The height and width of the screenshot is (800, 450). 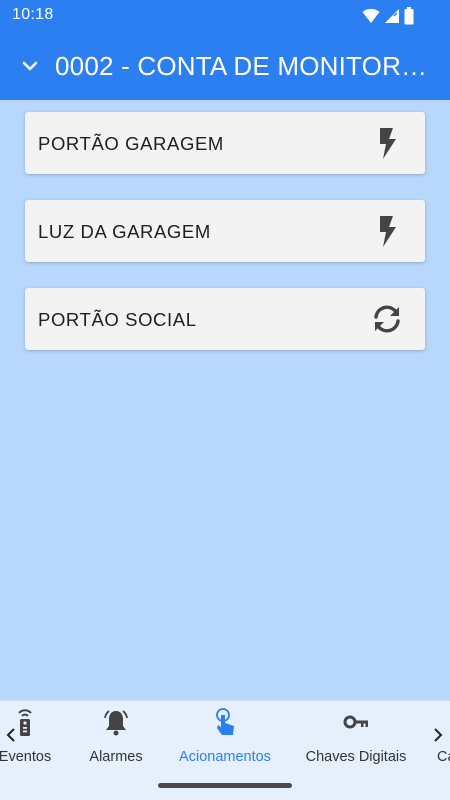 What do you see at coordinates (116, 723) in the screenshot?
I see `bell-icon` at bounding box center [116, 723].